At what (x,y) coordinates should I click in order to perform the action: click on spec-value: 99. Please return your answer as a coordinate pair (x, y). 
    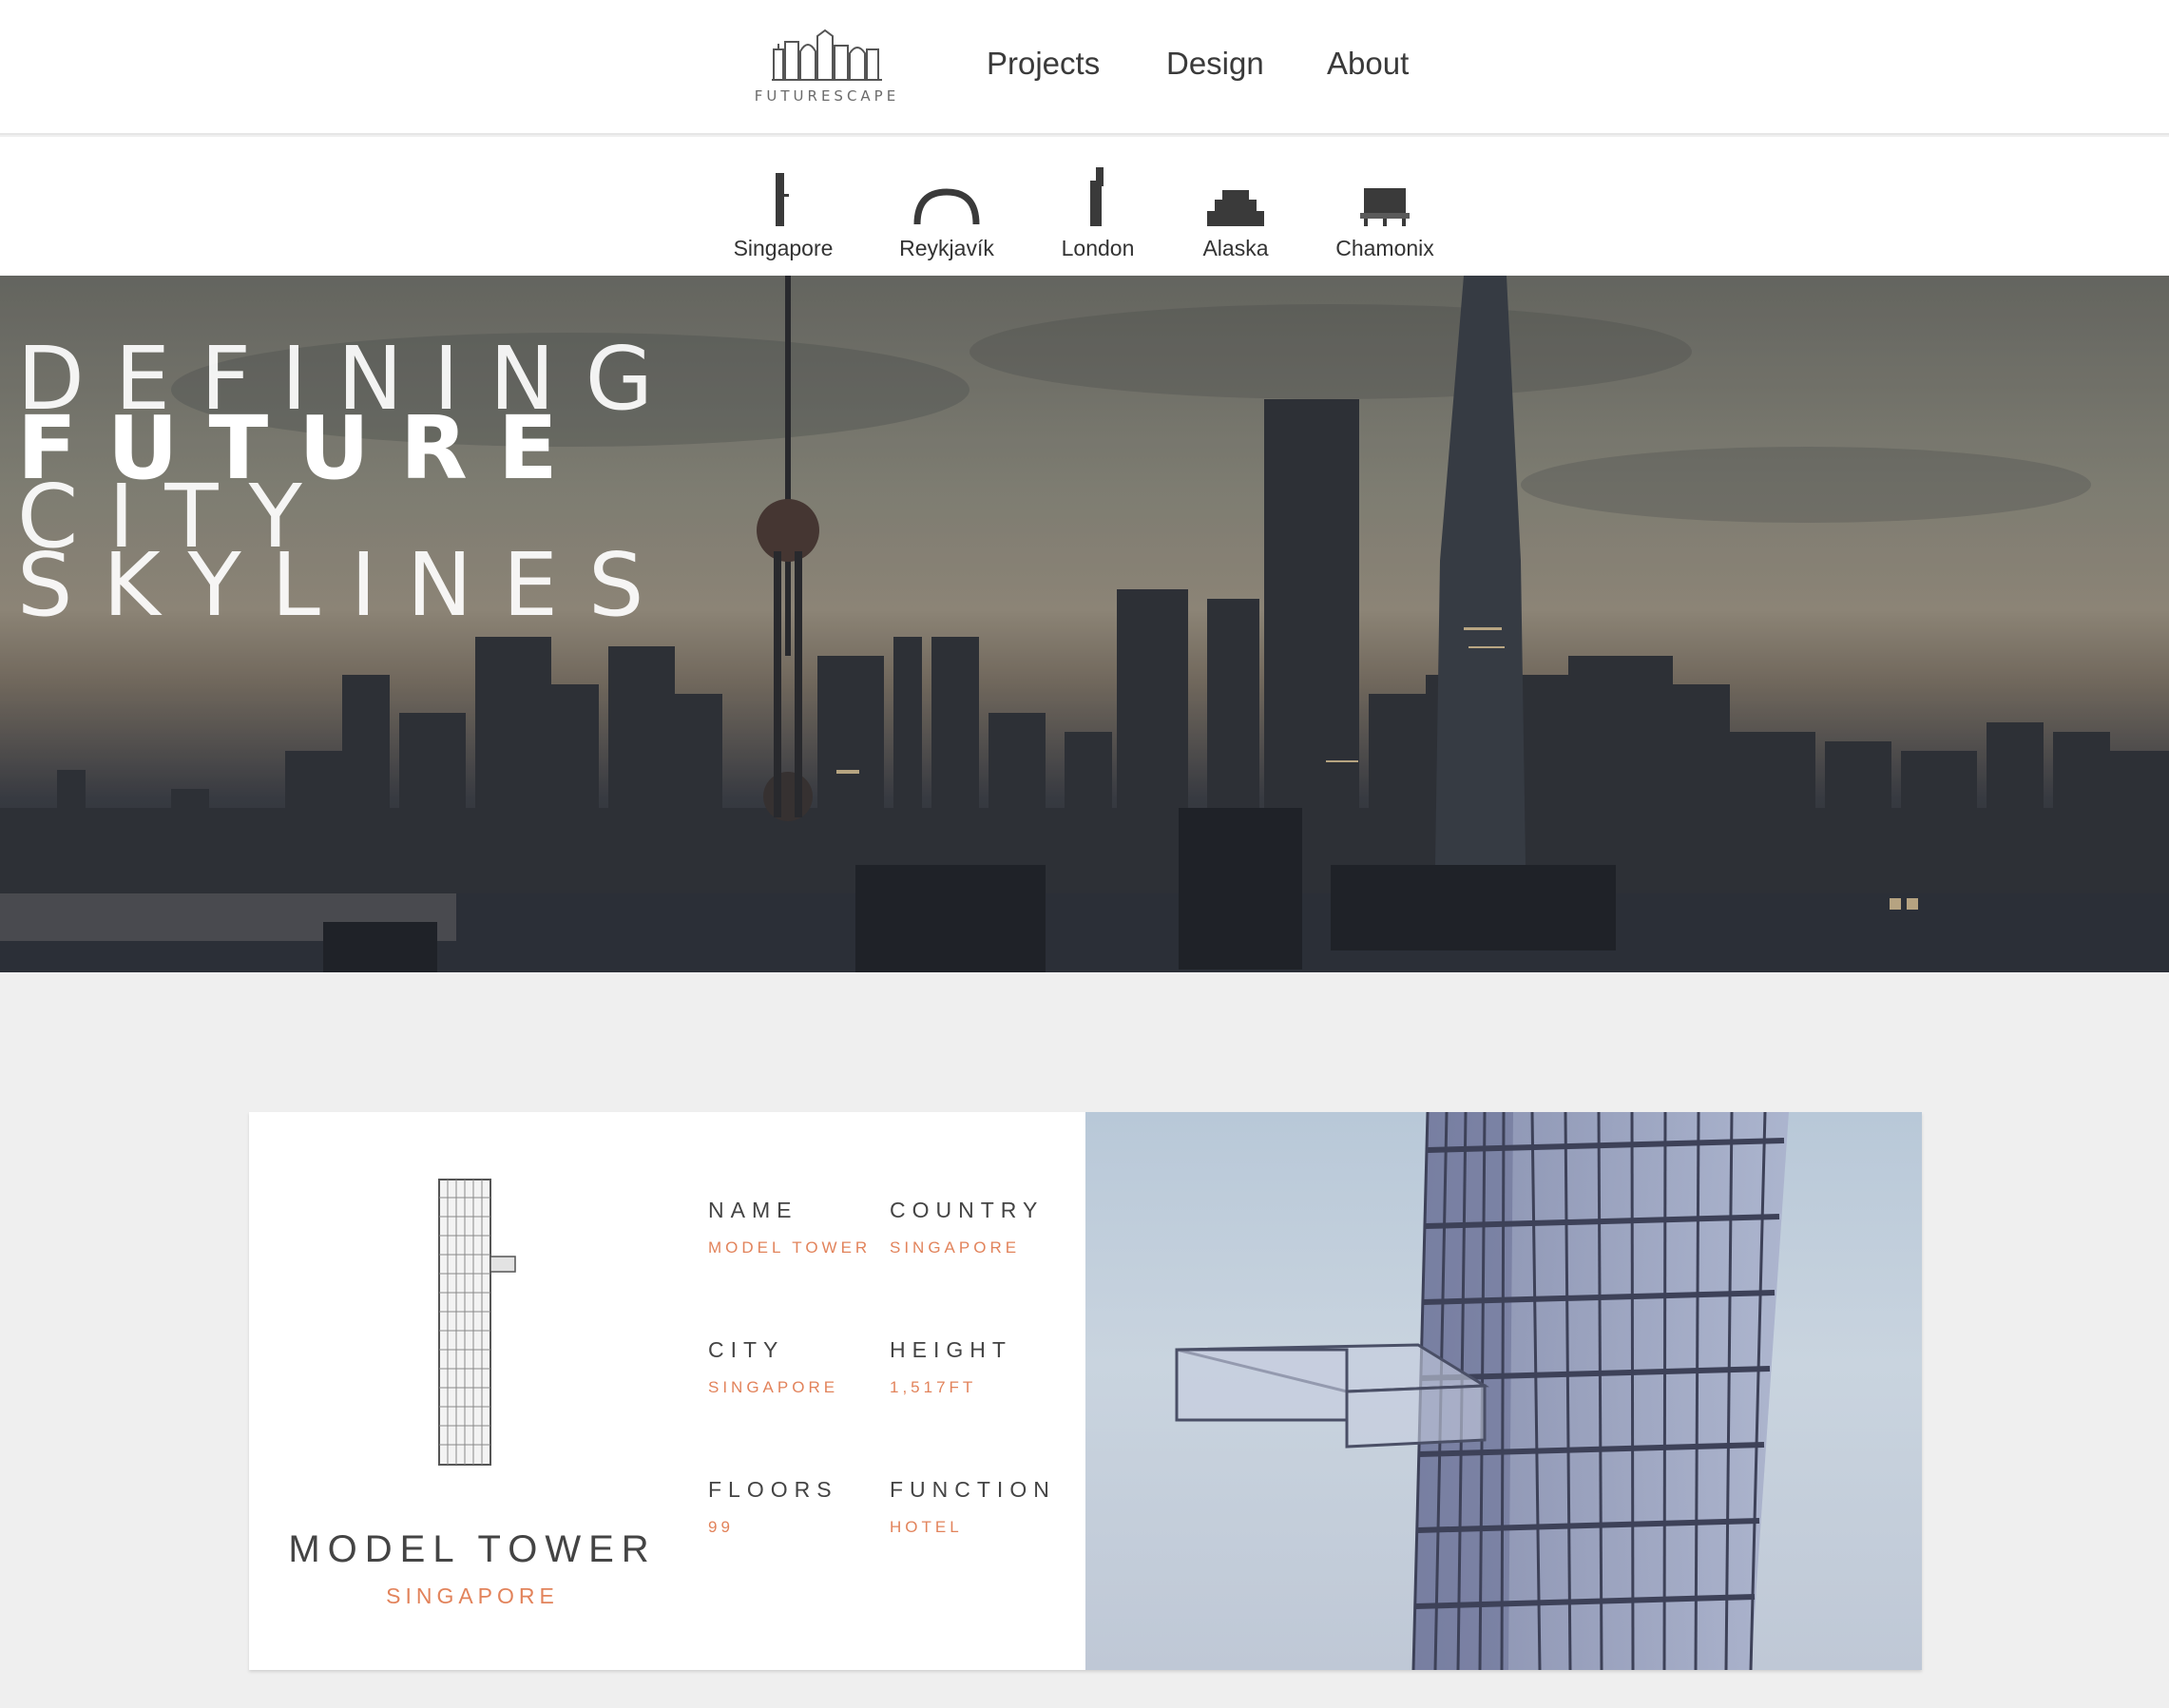
    Looking at the image, I should click on (721, 1527).